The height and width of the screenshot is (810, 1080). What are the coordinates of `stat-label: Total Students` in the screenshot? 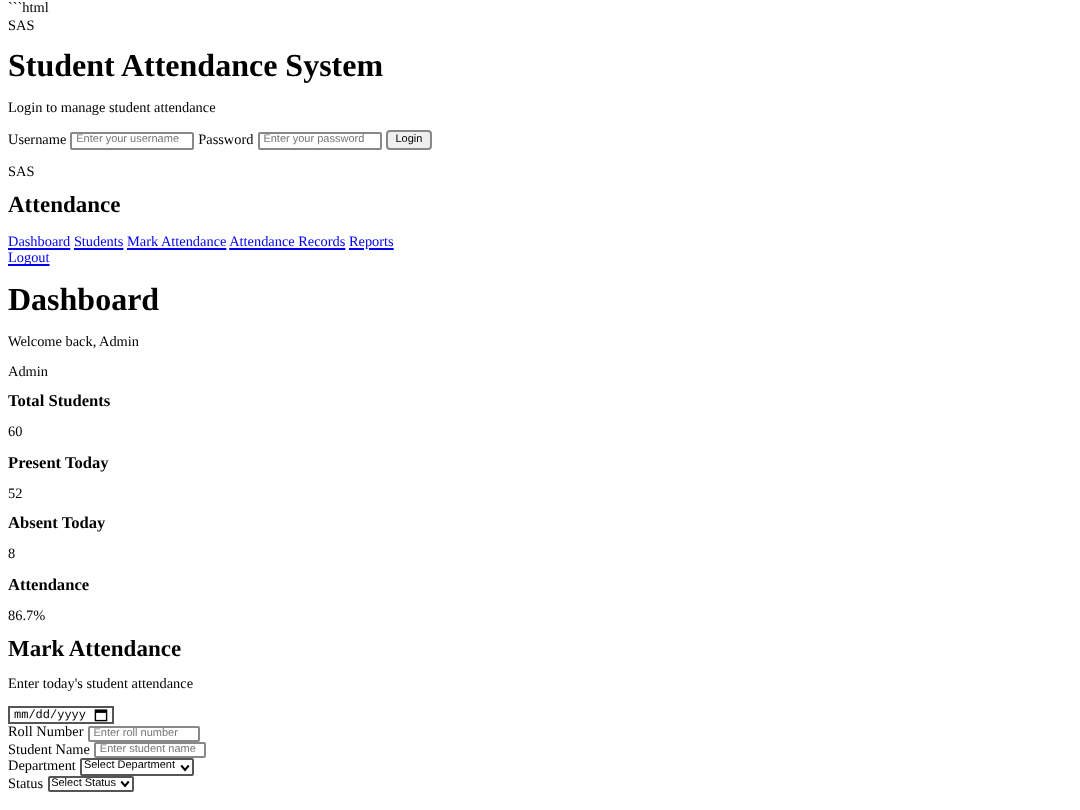 It's located at (60, 402).